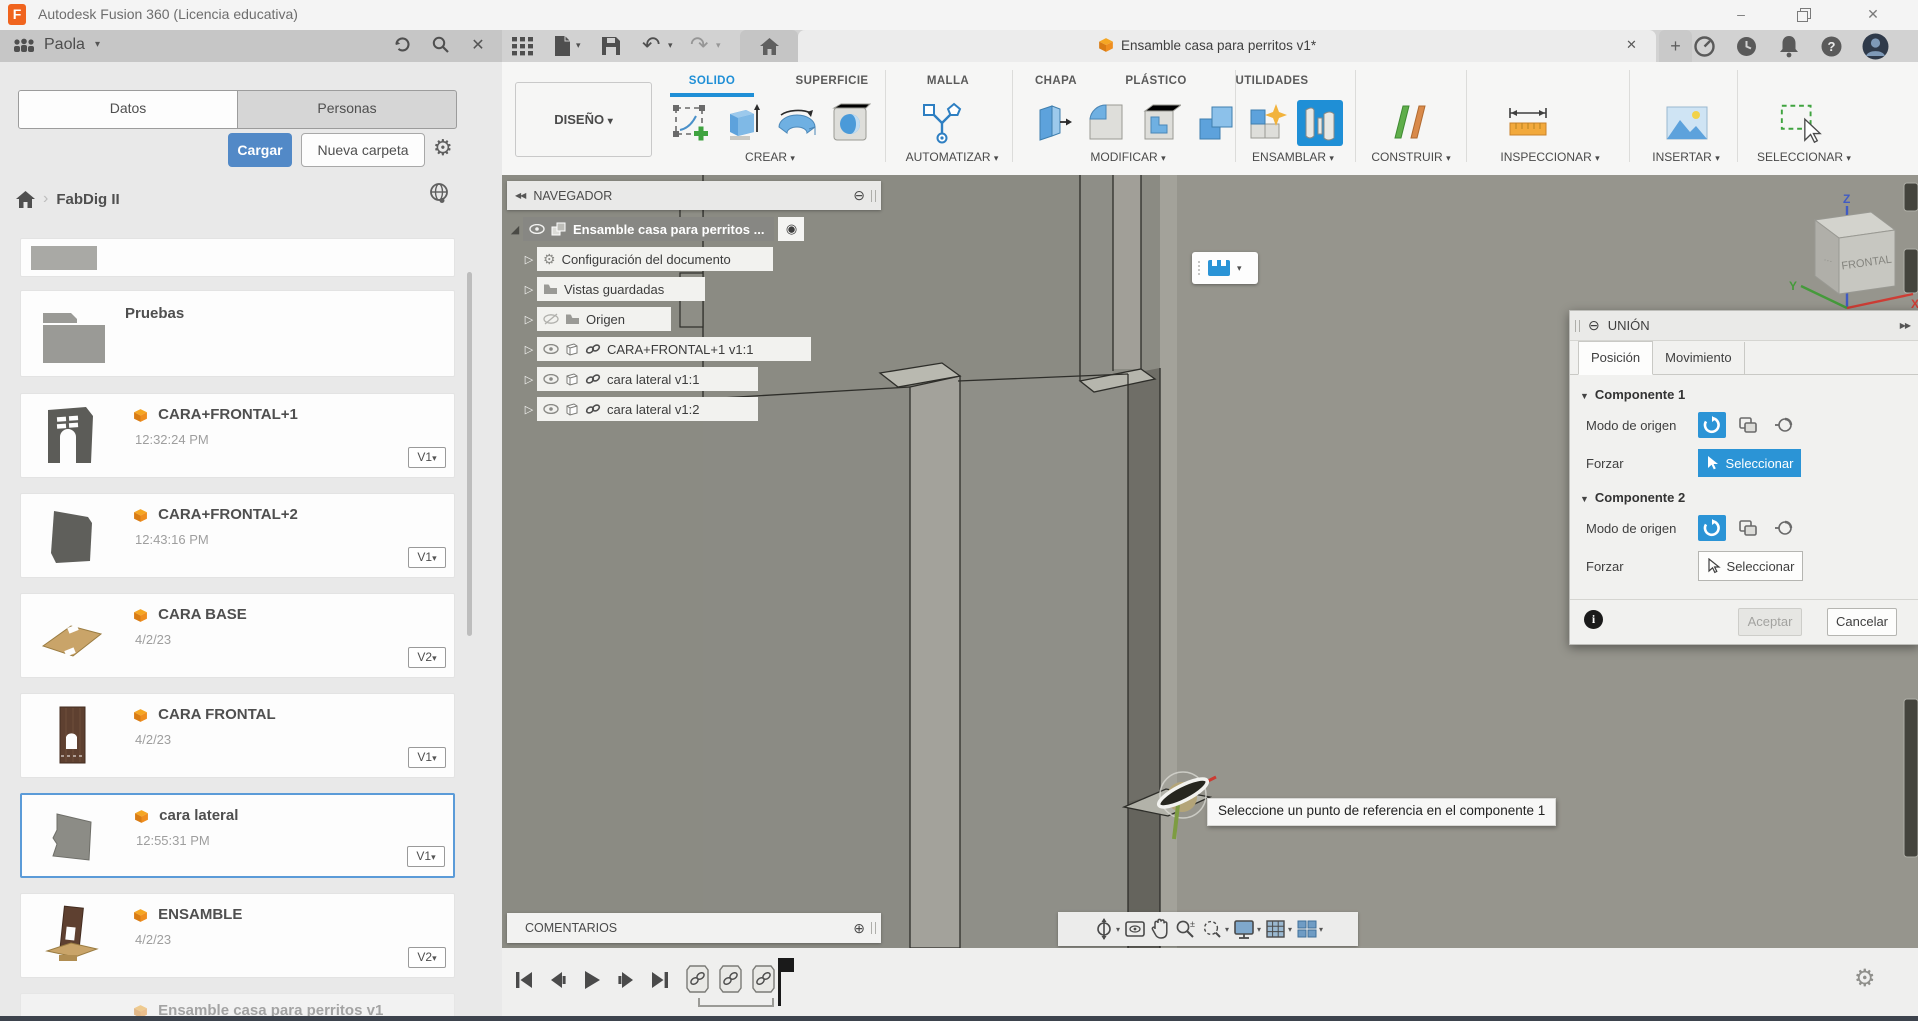 The height and width of the screenshot is (1021, 1918). Describe the element at coordinates (1272, 81) in the screenshot. I see `ribbon-tab-utilidades: UTILIDADES` at that location.